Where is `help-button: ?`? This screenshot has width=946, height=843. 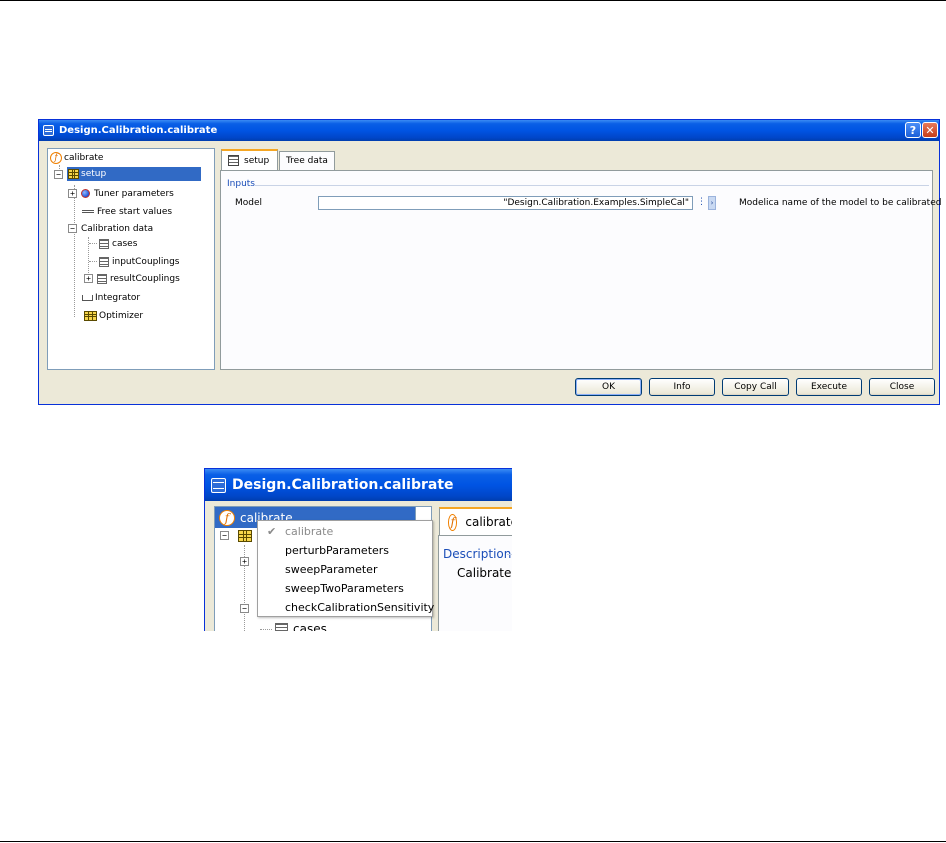 help-button: ? is located at coordinates (913, 130).